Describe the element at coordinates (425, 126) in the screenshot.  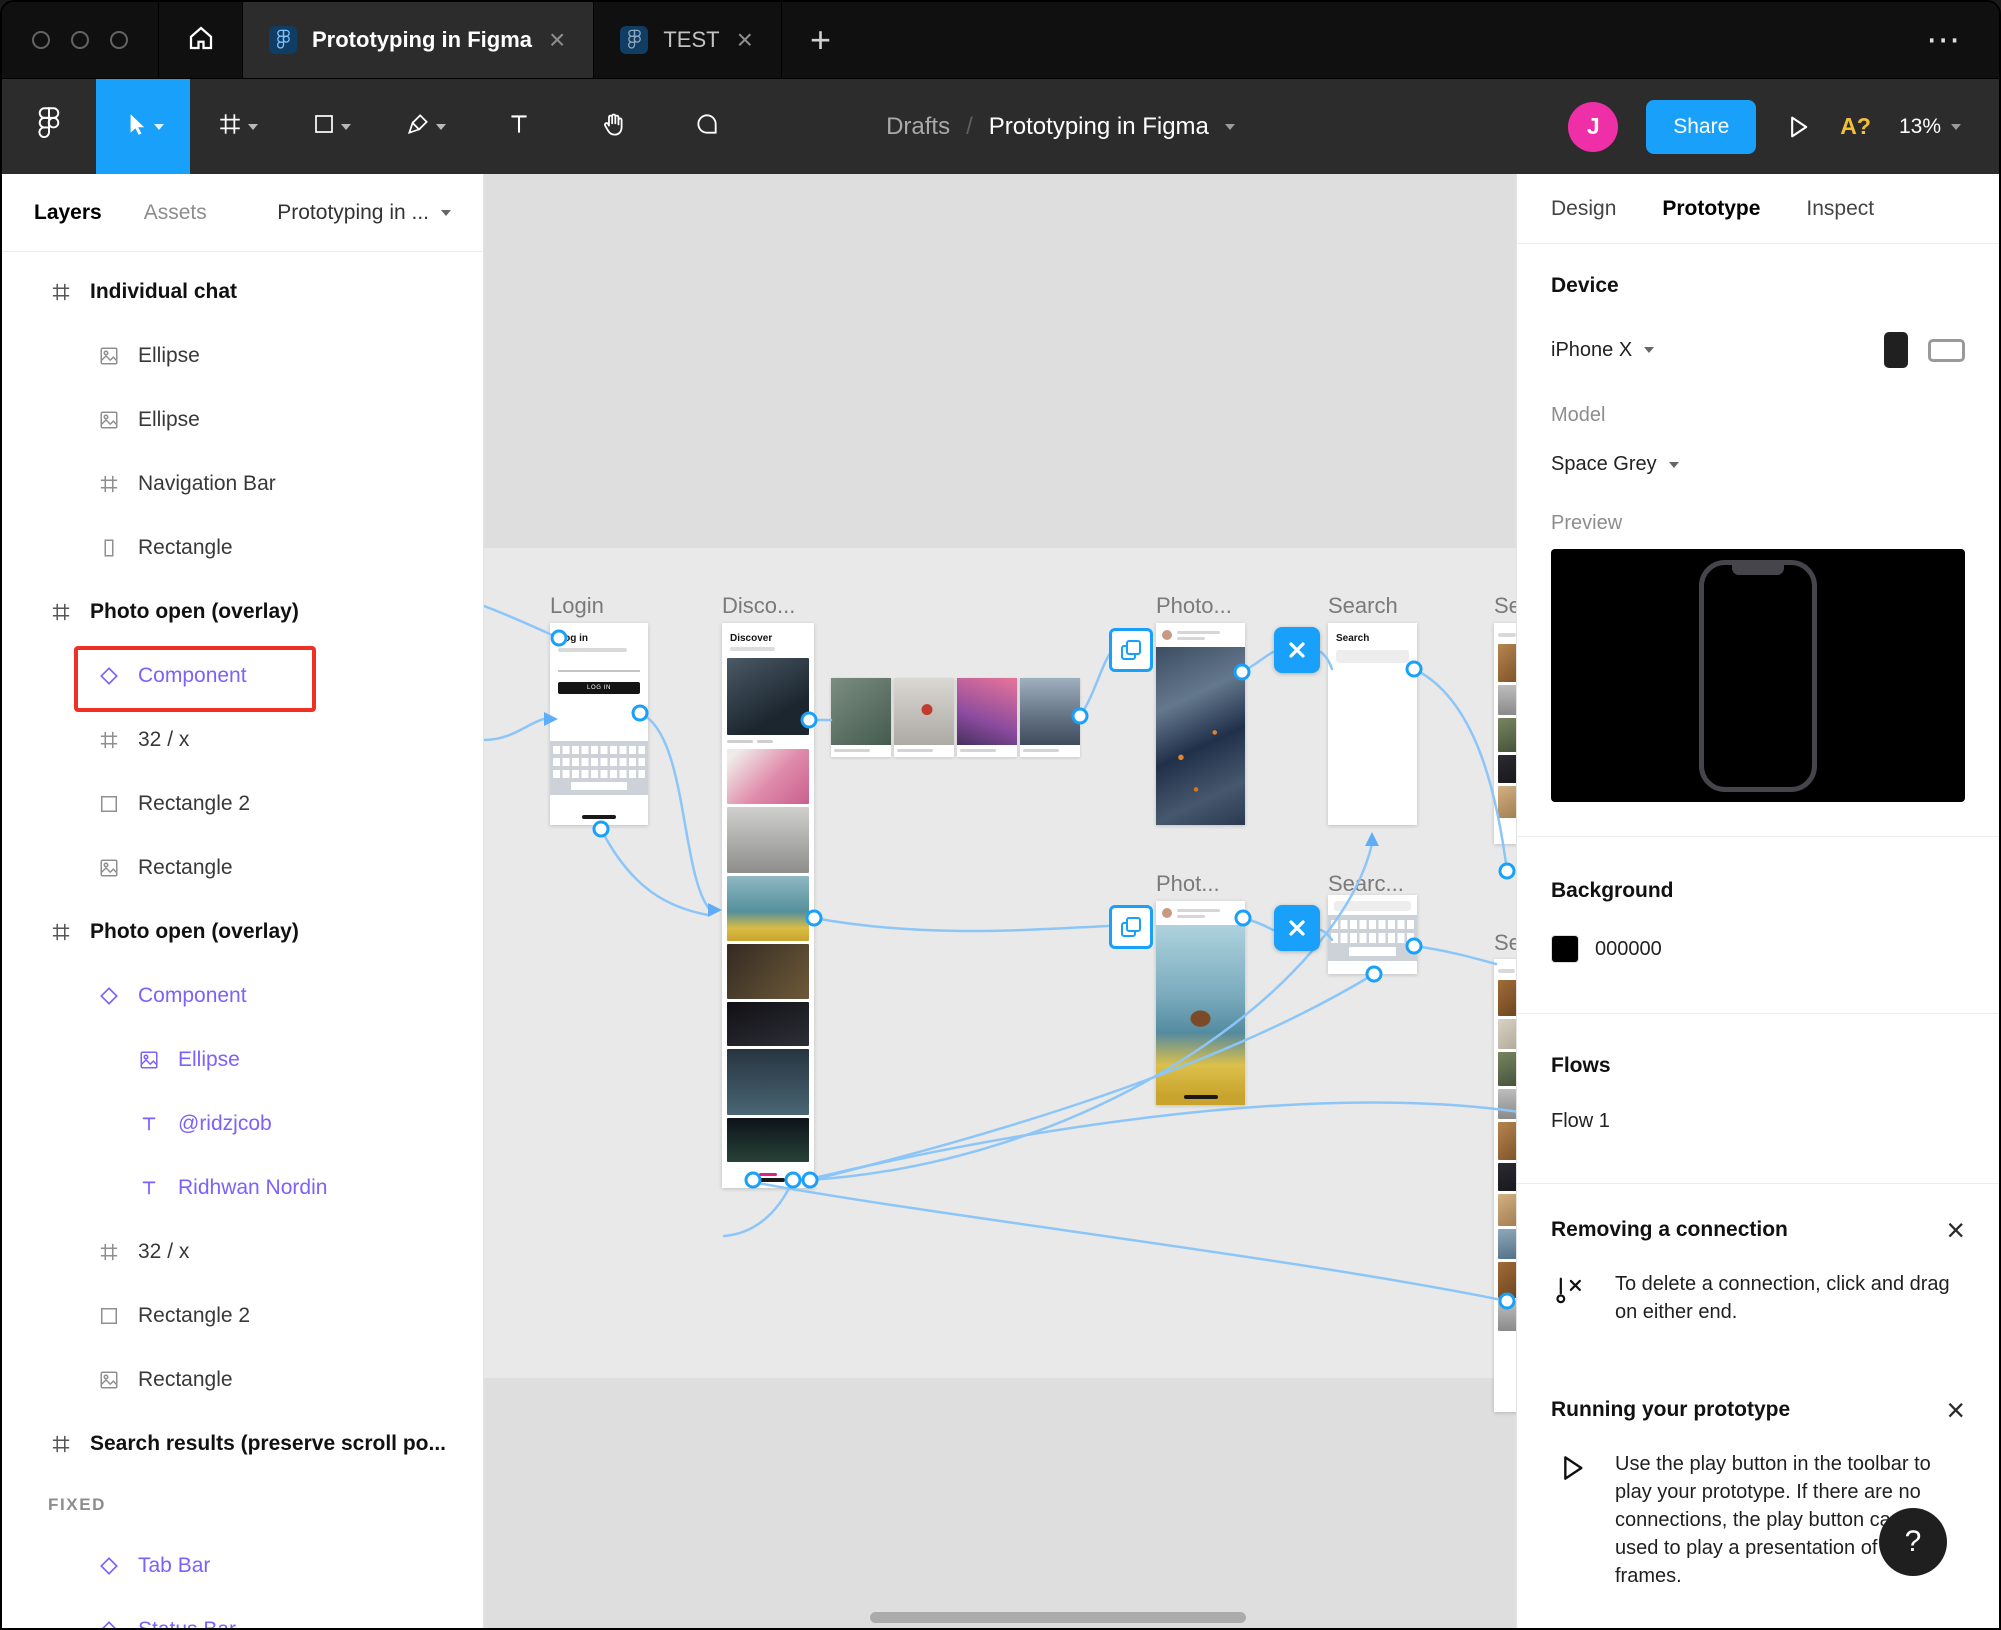
I see `pen-tool` at that location.